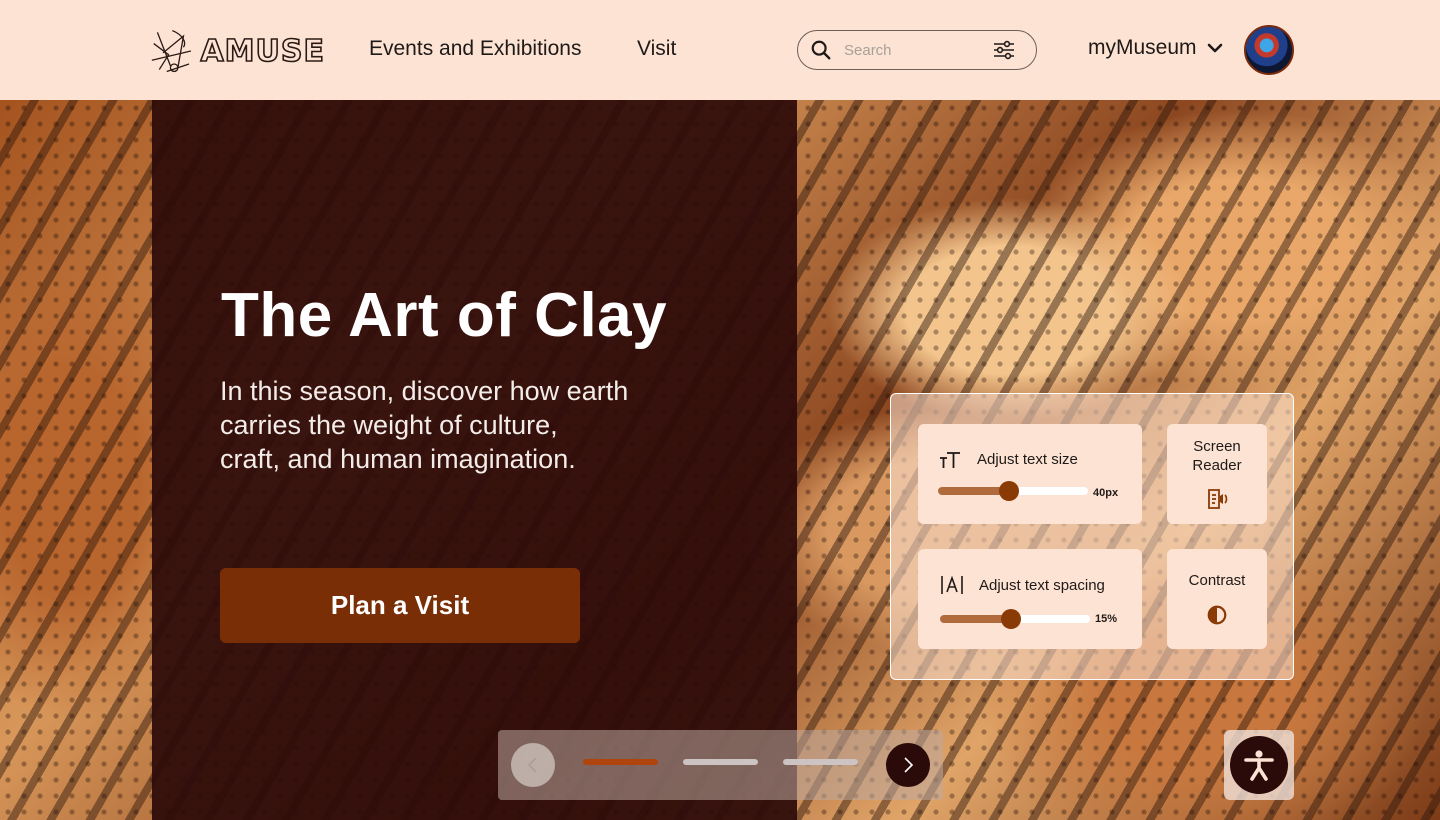  Describe the element at coordinates (1030, 474) in the screenshot. I see `text-size-card: Adjust text size 40px` at that location.